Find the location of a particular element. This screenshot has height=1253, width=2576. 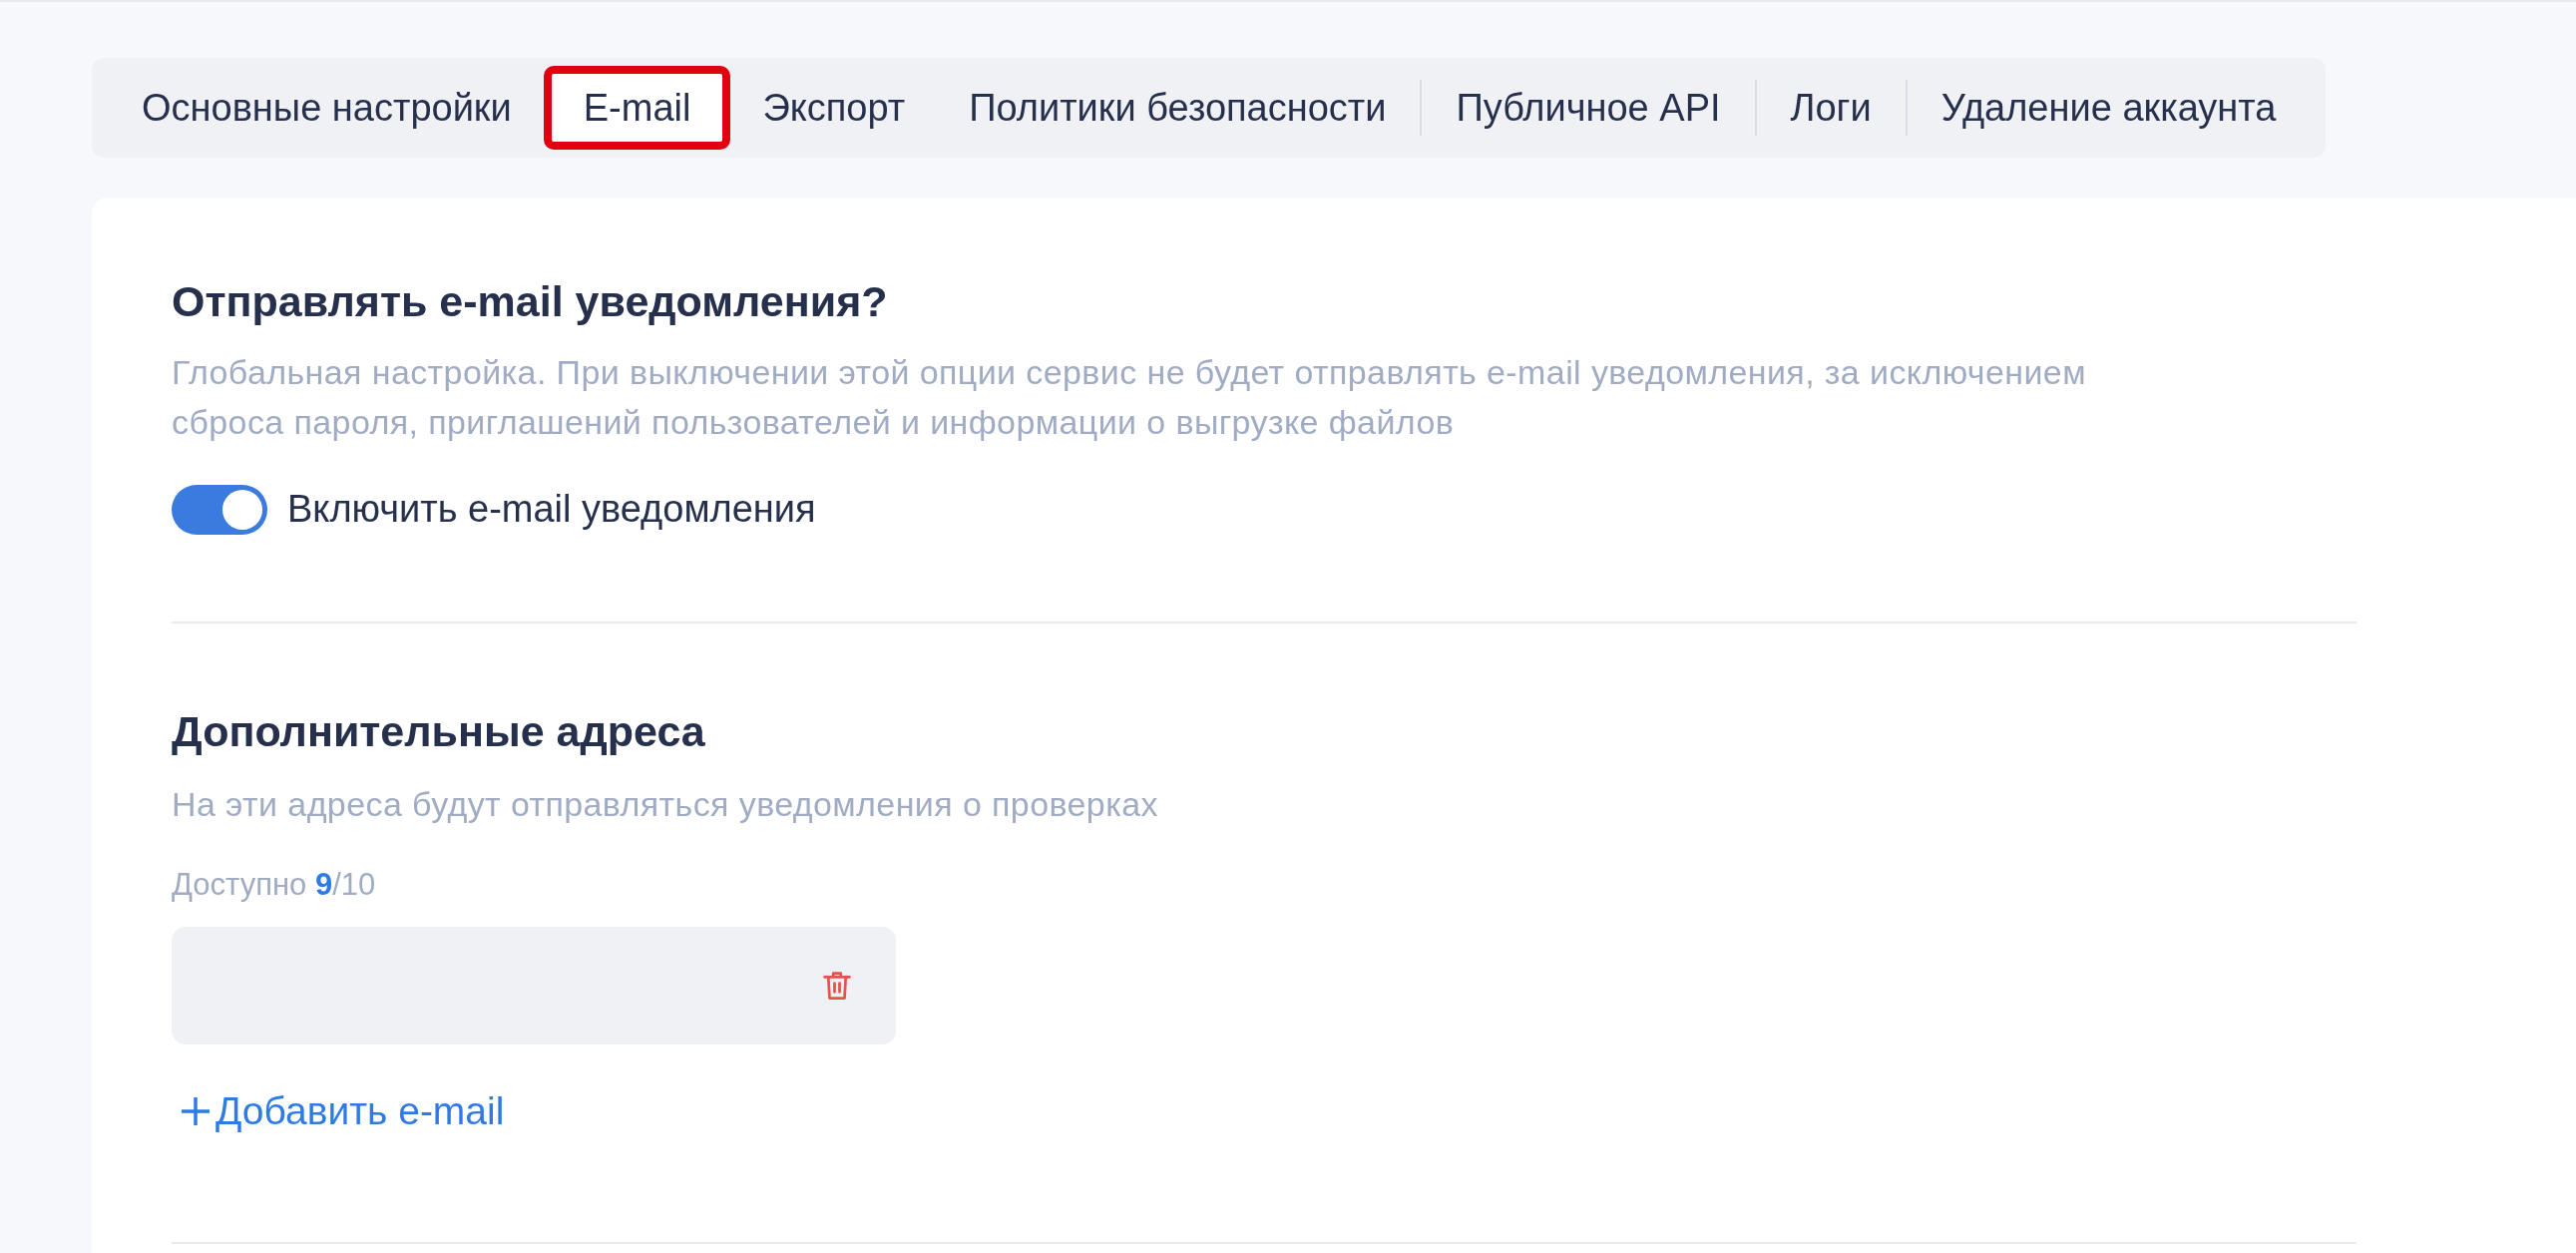

toggle-switch is located at coordinates (219, 509).